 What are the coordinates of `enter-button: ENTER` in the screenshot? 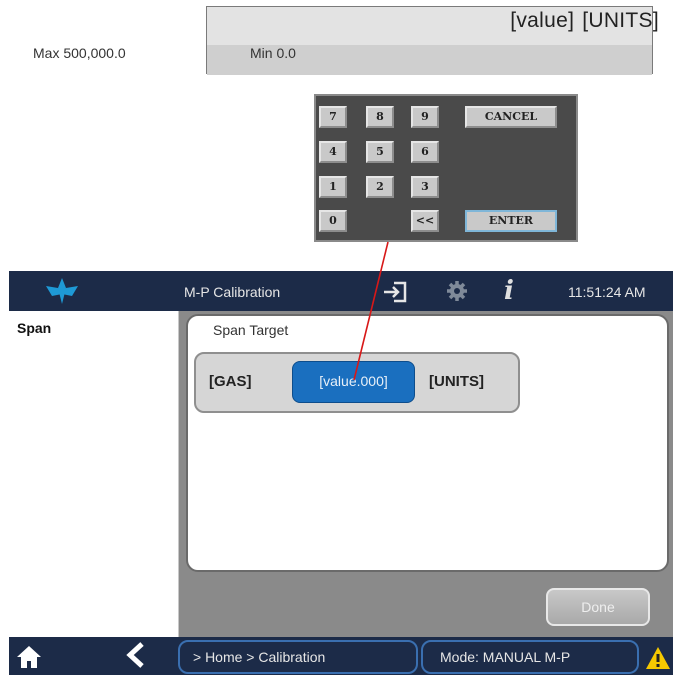 It's located at (511, 221).